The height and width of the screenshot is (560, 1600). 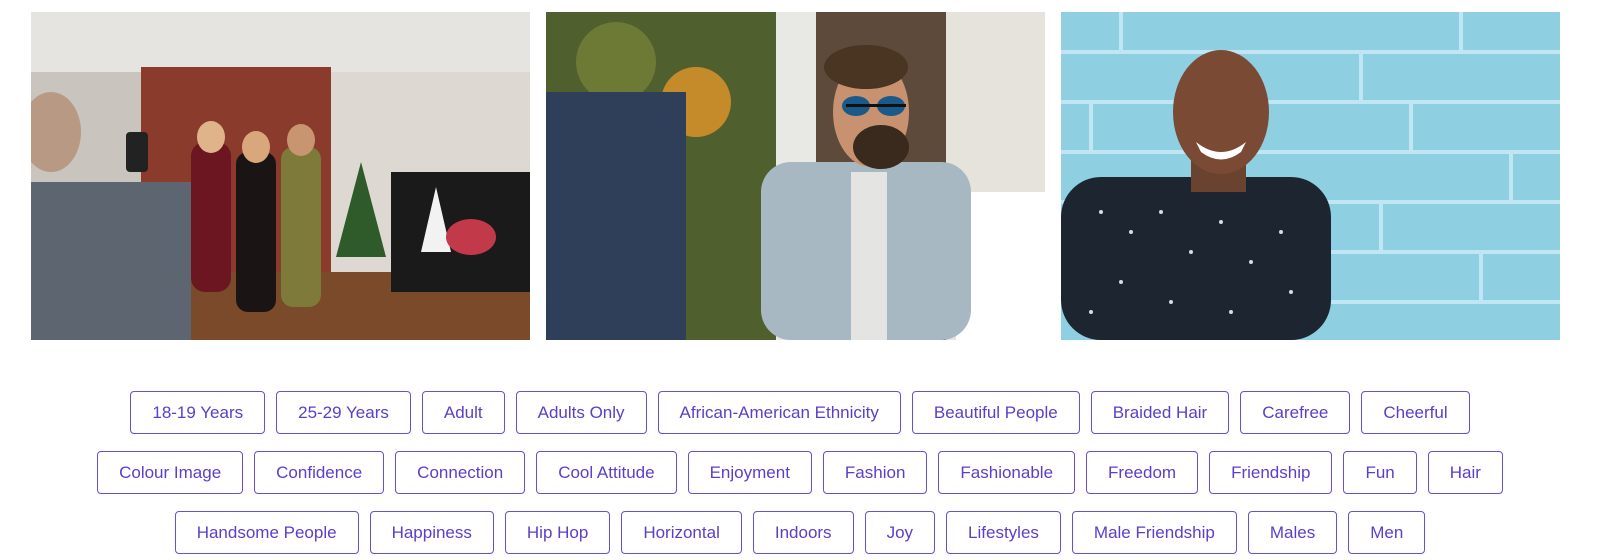 I want to click on tag-button: Indoors, so click(x=803, y=532).